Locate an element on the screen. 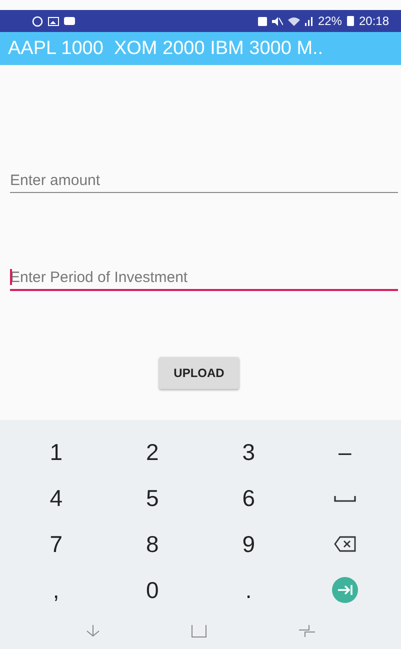 This screenshot has height=649, width=401. keyboard-key: 0 is located at coordinates (152, 590).